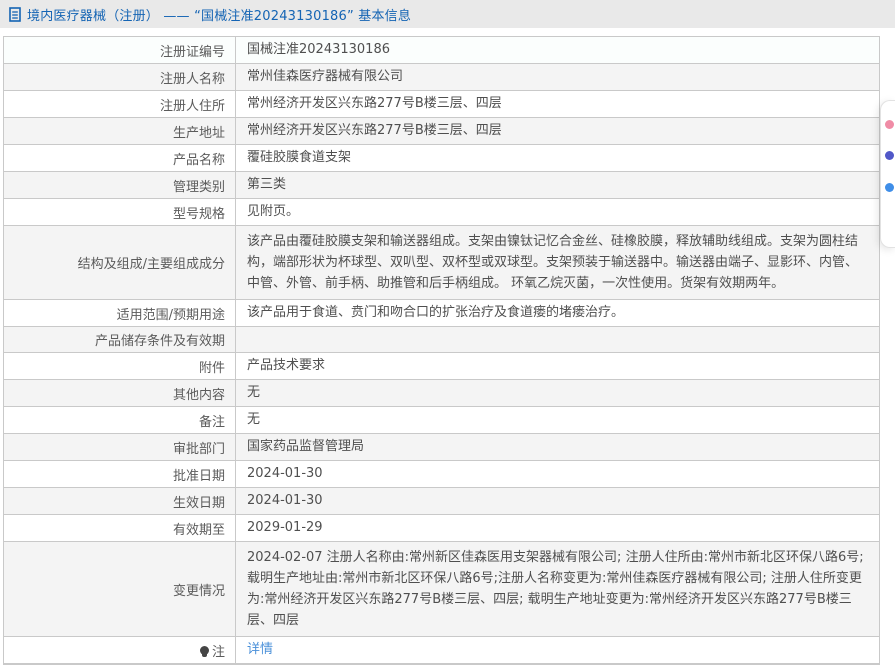  I want to click on row-label-text: 生效日期, so click(198, 503).